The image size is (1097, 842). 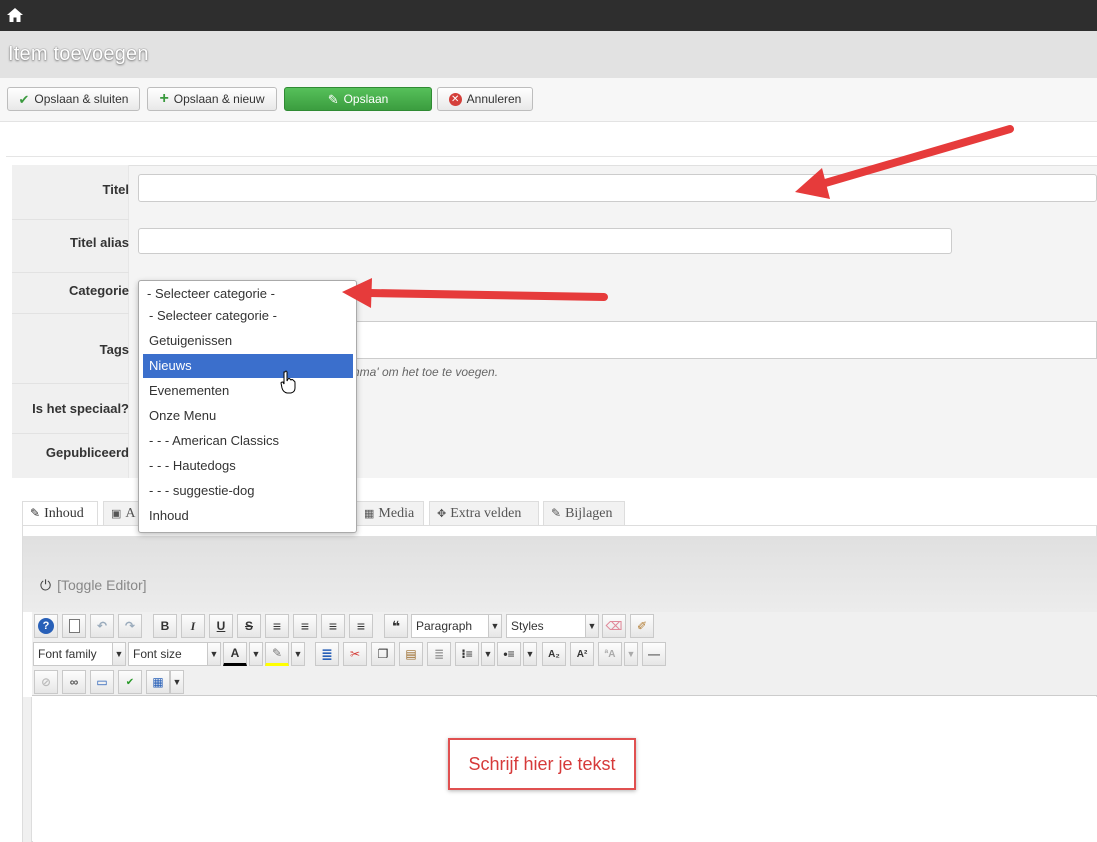 What do you see at coordinates (116, 514) in the screenshot?
I see `image-icon: ▣` at bounding box center [116, 514].